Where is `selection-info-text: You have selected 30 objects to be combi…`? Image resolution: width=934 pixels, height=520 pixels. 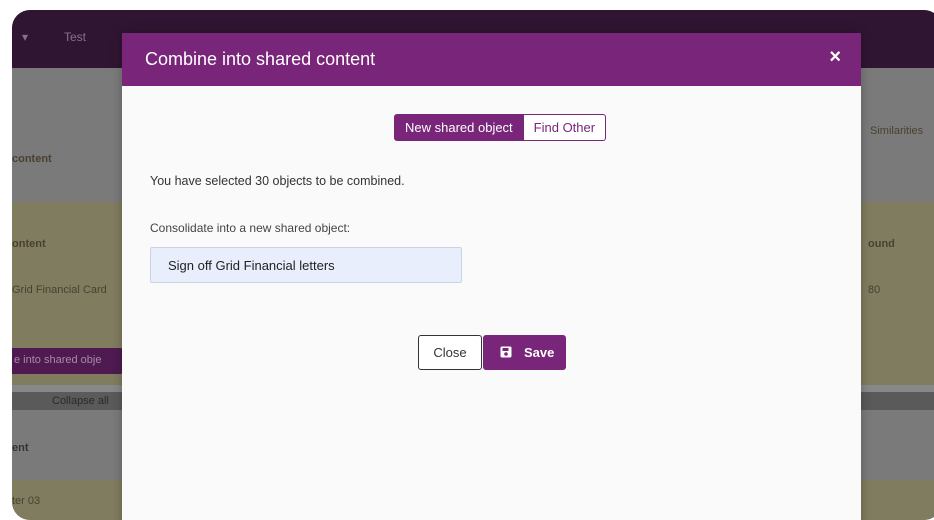 selection-info-text: You have selected 30 objects to be combi… is located at coordinates (277, 181).